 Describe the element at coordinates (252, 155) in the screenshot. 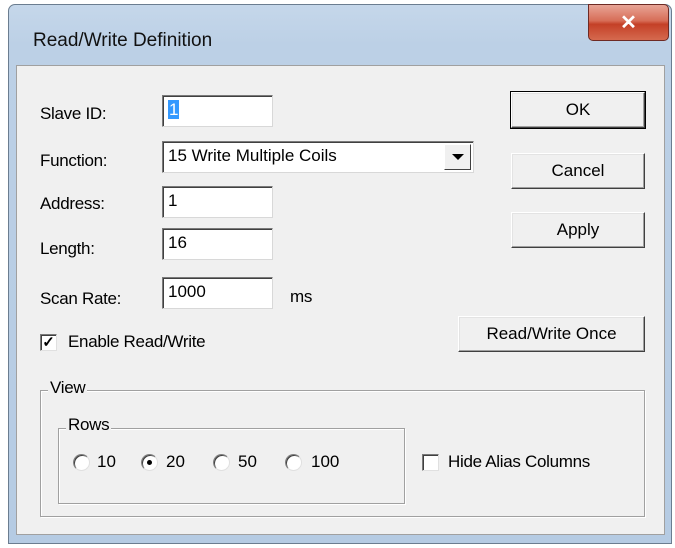

I see `function-value: 15 Write Multiple Coils` at that location.